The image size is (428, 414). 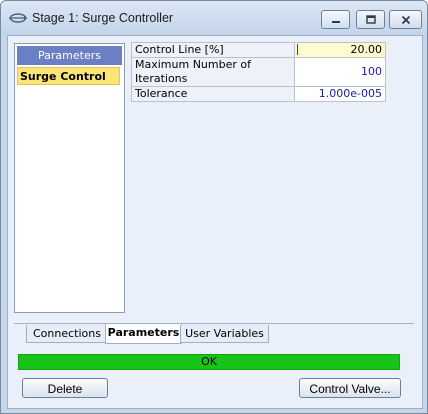 I want to click on delete-button: Delete, so click(x=65, y=388).